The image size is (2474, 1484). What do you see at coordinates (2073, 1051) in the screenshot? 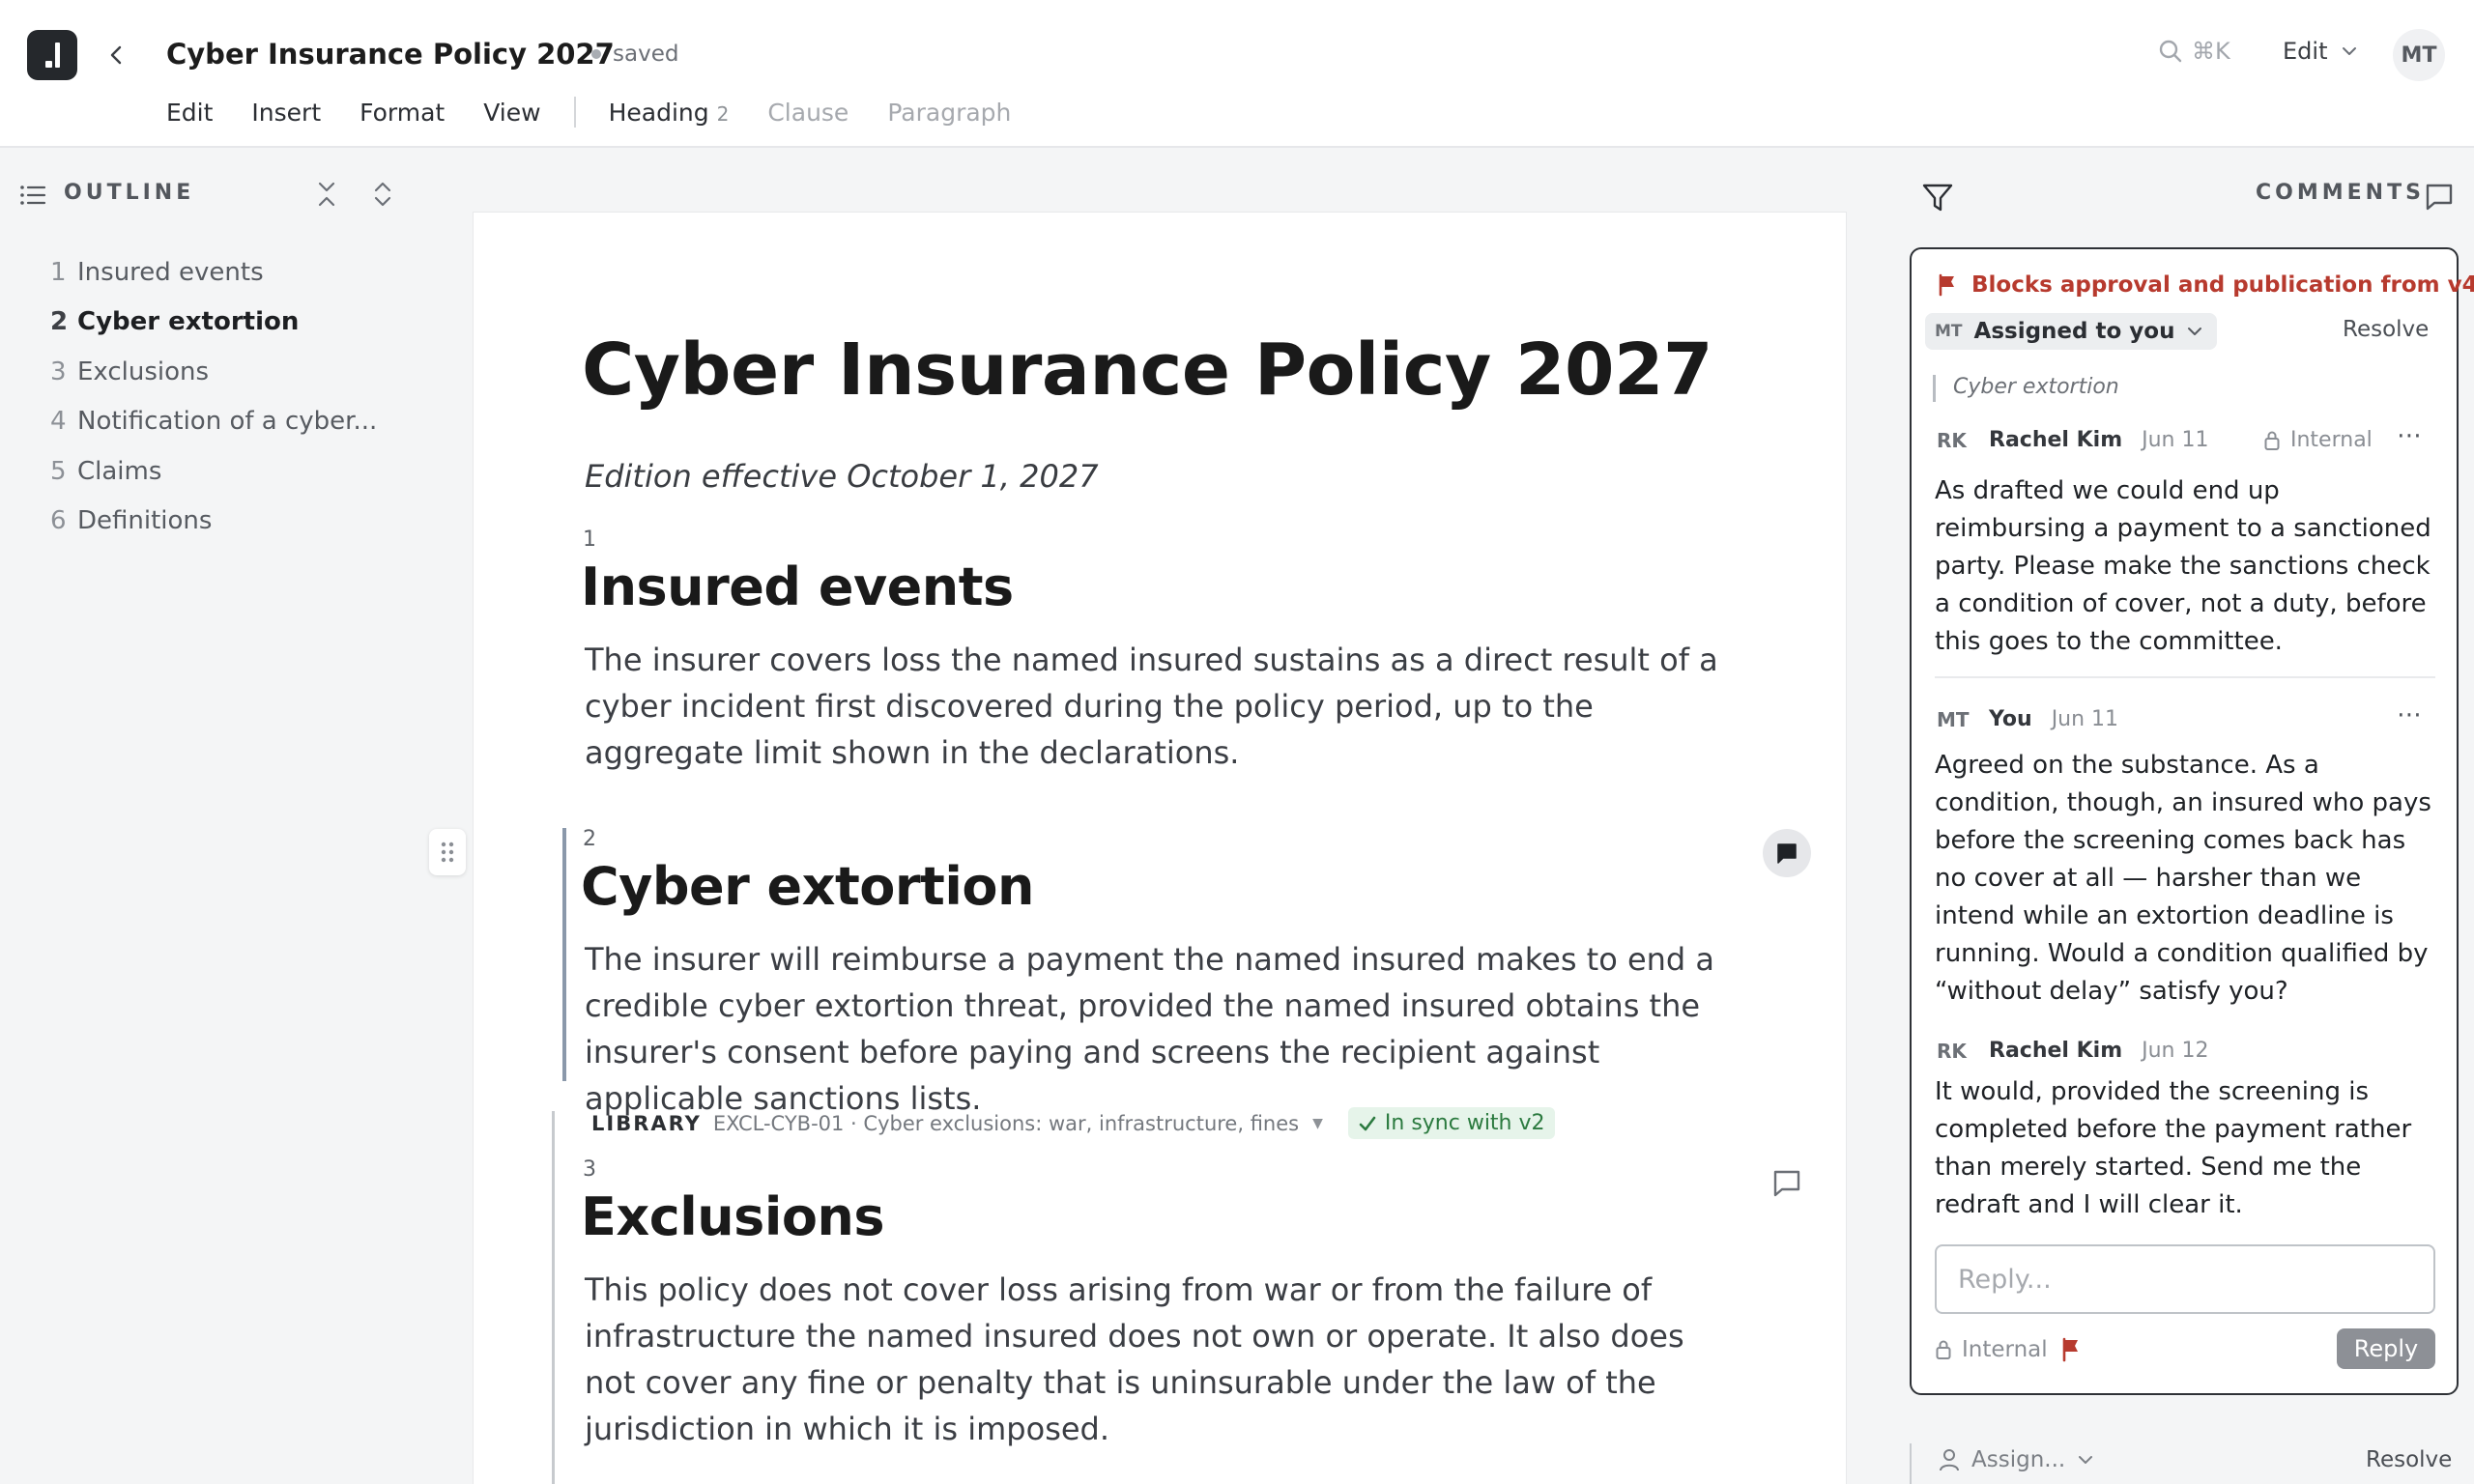
I see `comment-header: RK Rachel Kim Jun 12` at bounding box center [2073, 1051].